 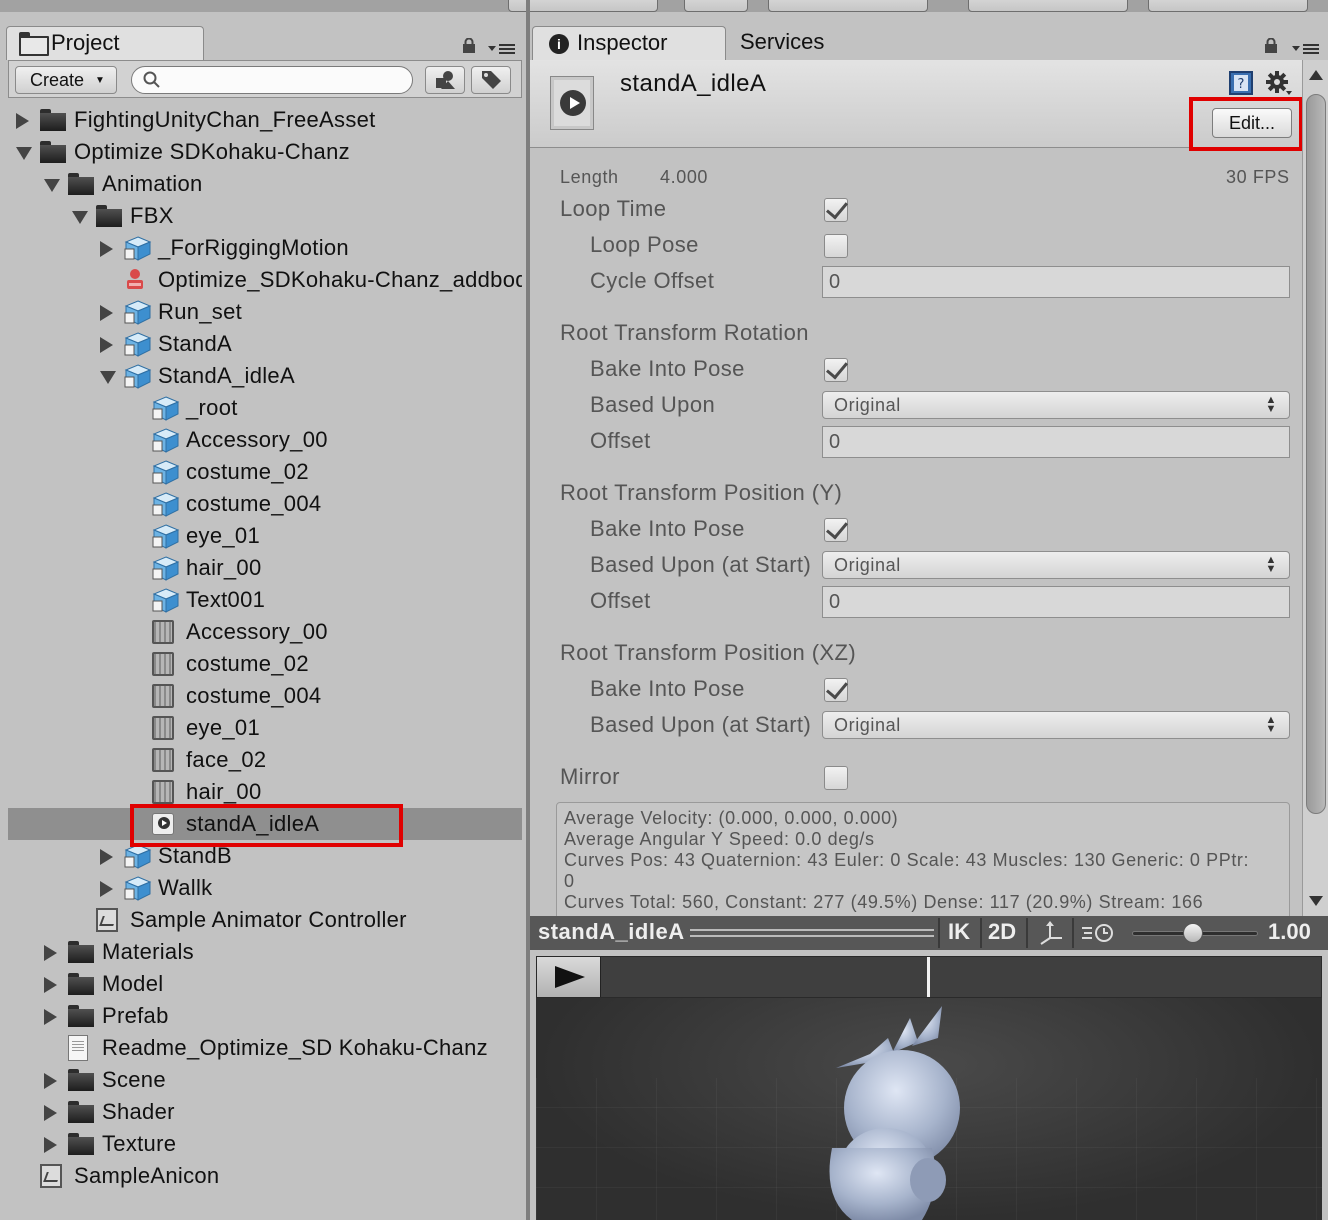 I want to click on tree-item: Readme_Optimize_SD Kohaku-Chanz, so click(x=265, y=1048).